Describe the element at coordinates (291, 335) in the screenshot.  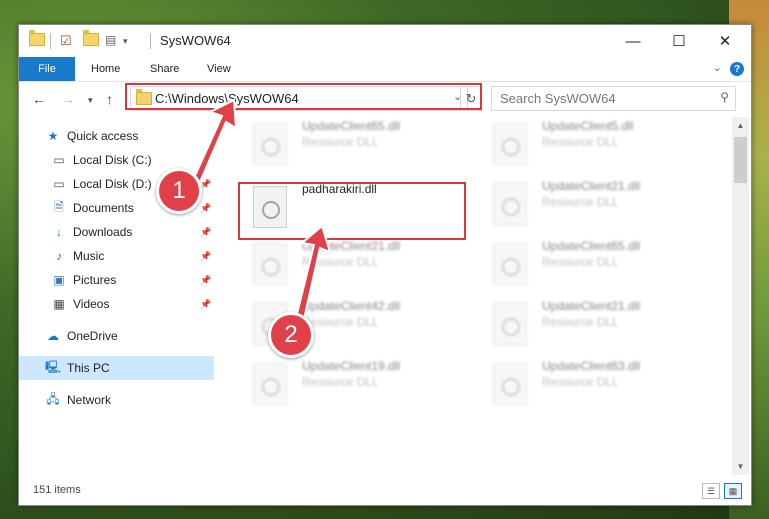
I see `step-badge-2: 2` at that location.